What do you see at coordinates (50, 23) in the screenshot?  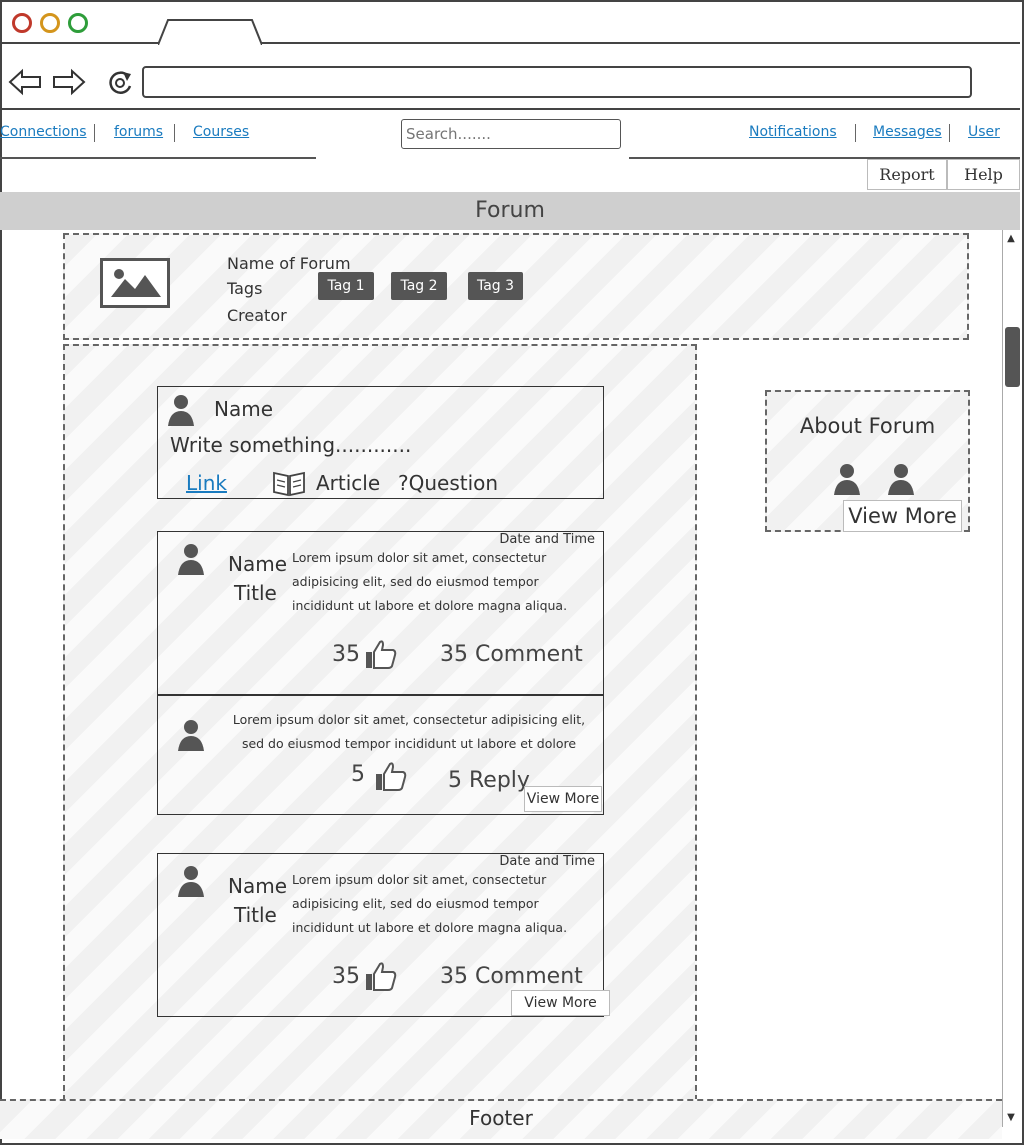 I see `minimize-window-button` at bounding box center [50, 23].